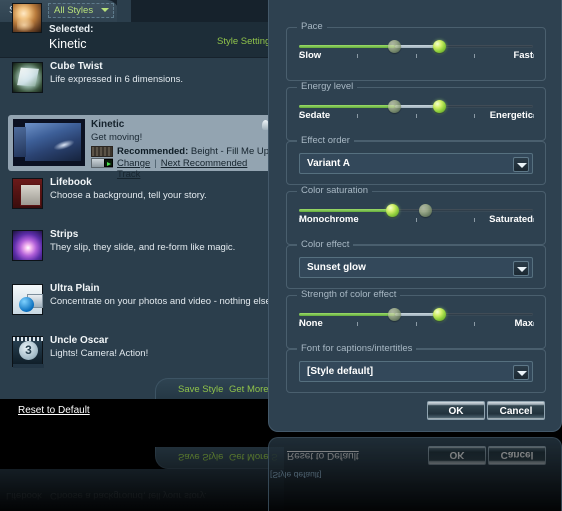 Image resolution: width=562 pixels, height=511 pixels. What do you see at coordinates (76, 66) in the screenshot?
I see `style-name: Cube Twist` at bounding box center [76, 66].